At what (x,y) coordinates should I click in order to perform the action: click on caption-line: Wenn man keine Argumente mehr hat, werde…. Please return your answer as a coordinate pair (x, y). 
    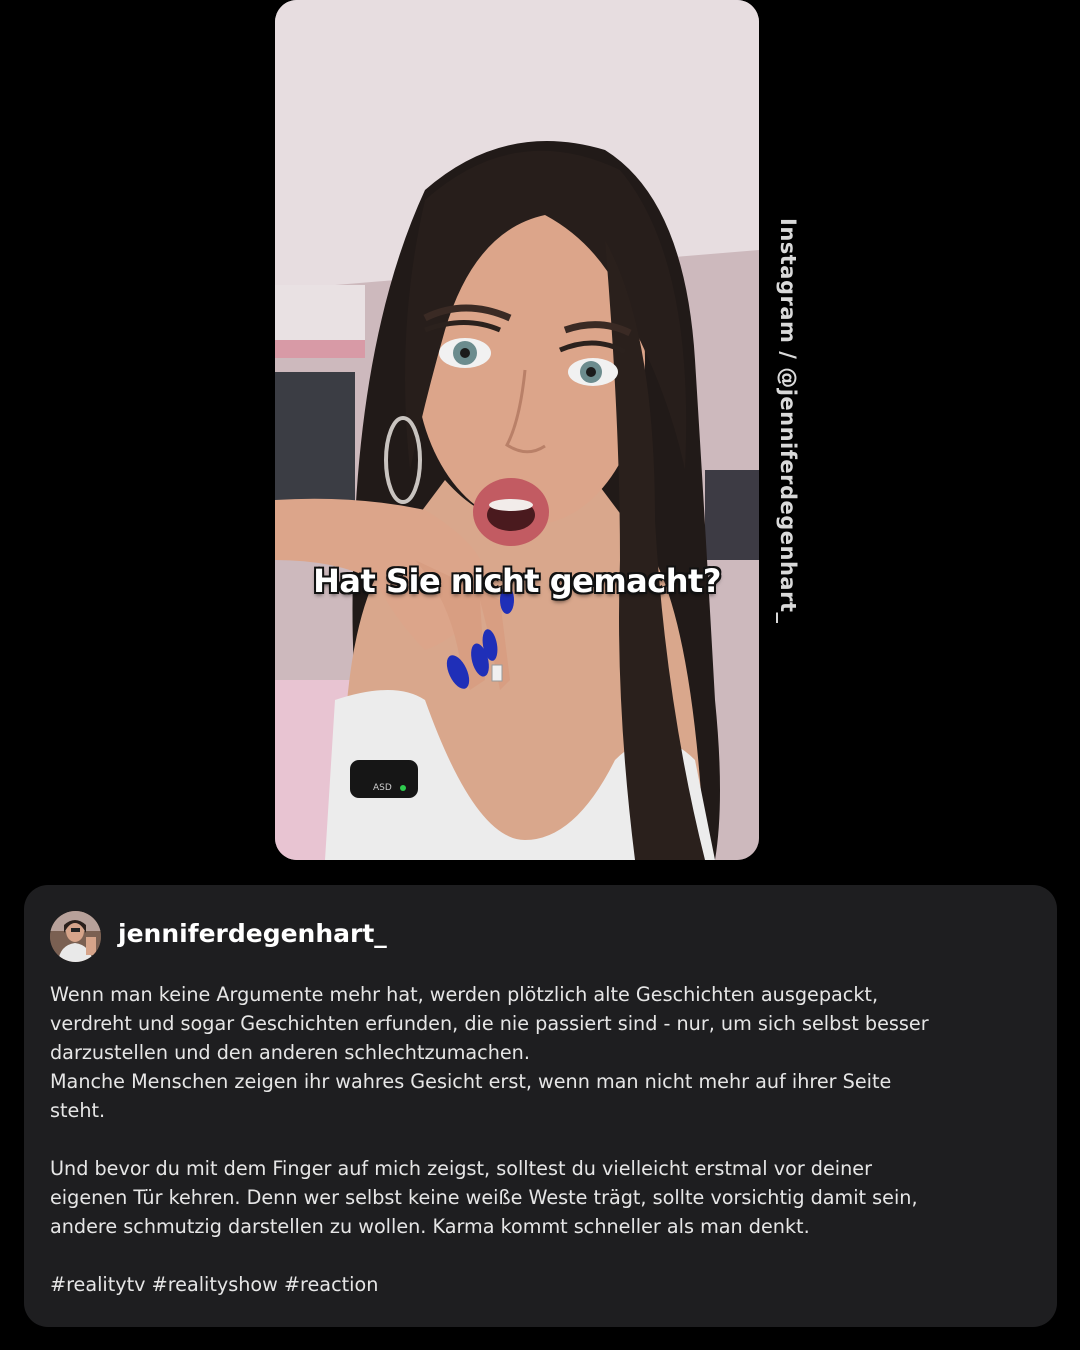
    Looking at the image, I should click on (464, 994).